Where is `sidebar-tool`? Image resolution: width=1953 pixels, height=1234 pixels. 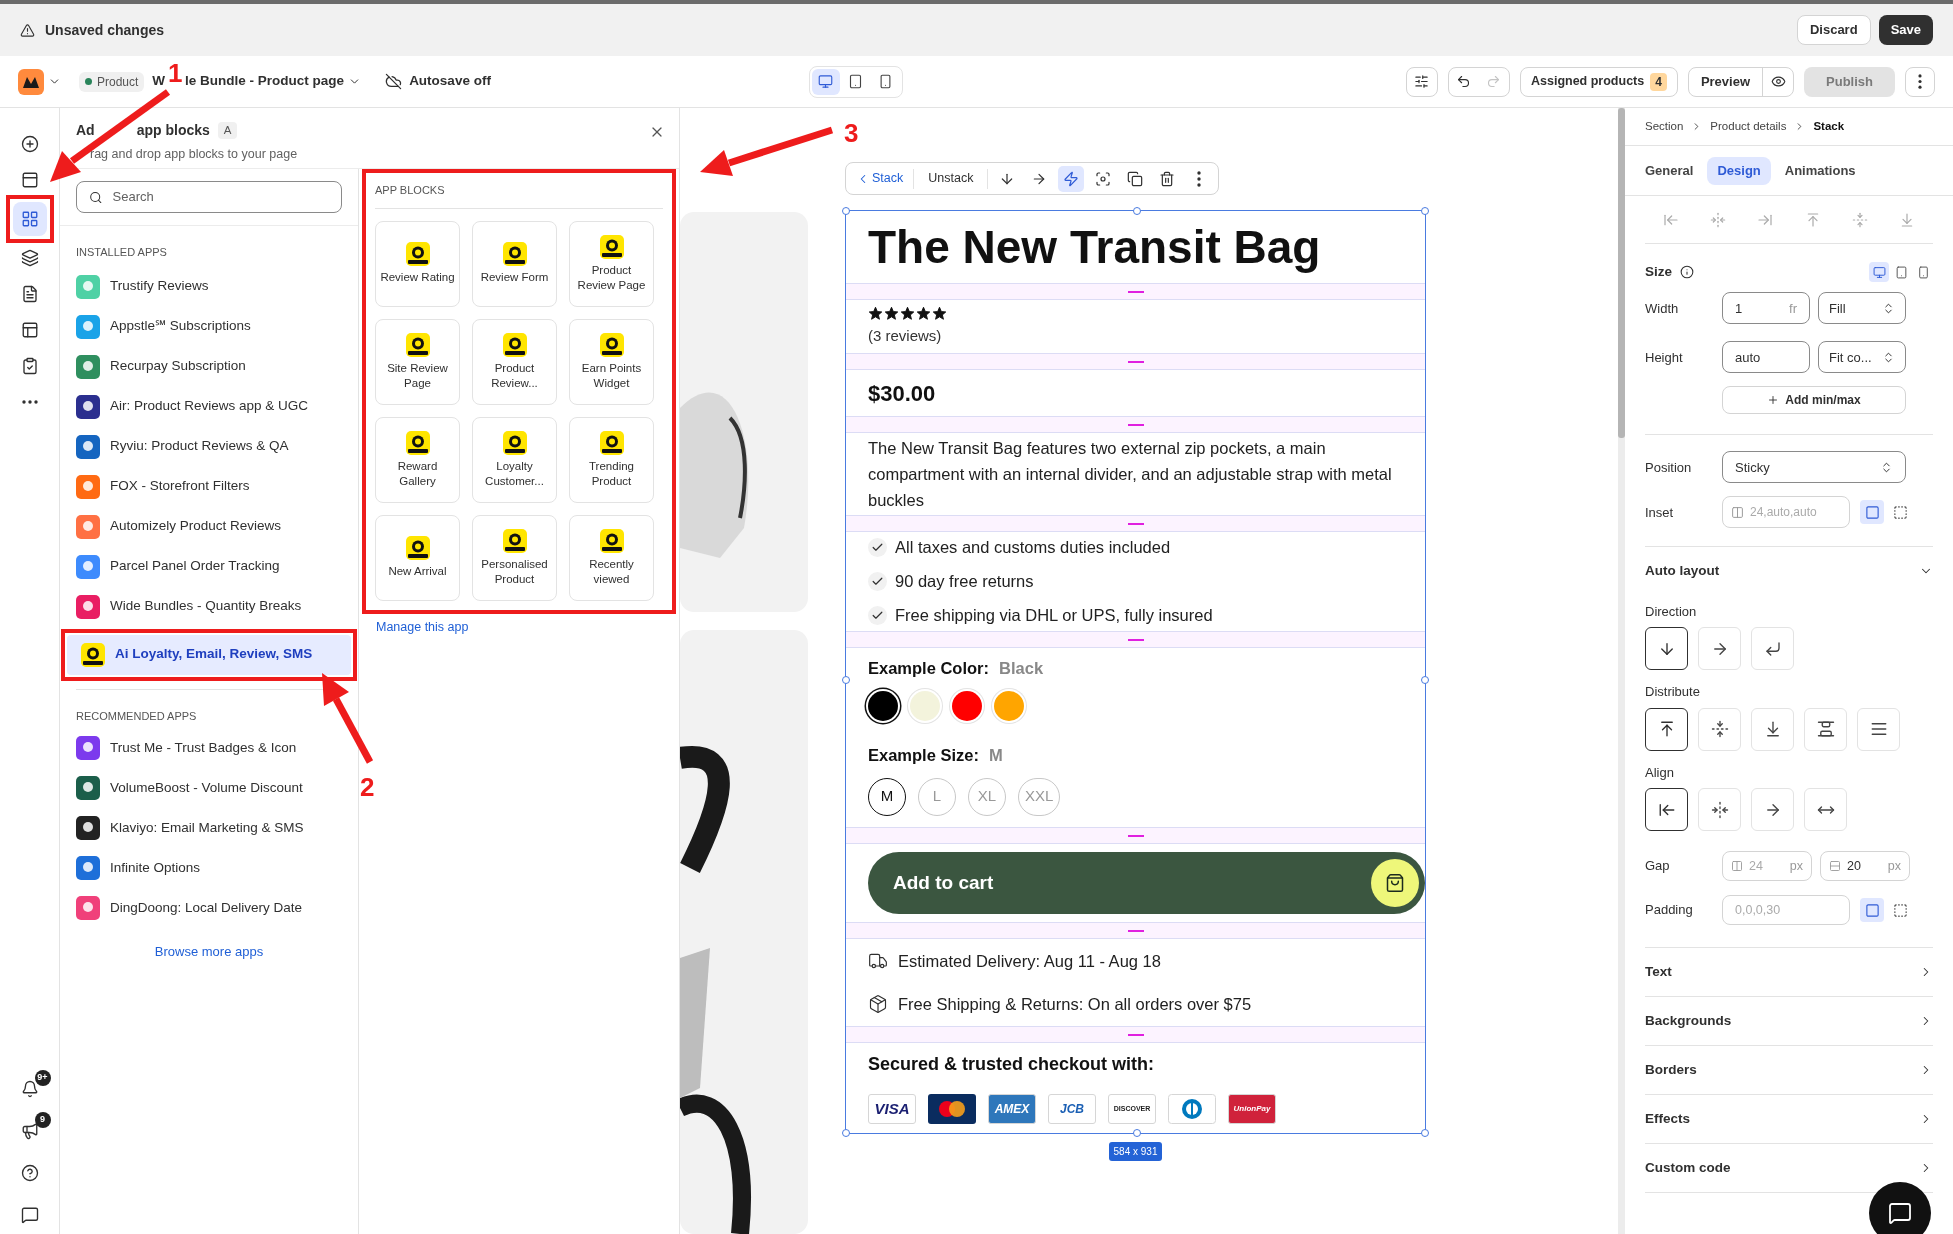 sidebar-tool is located at coordinates (29, 219).